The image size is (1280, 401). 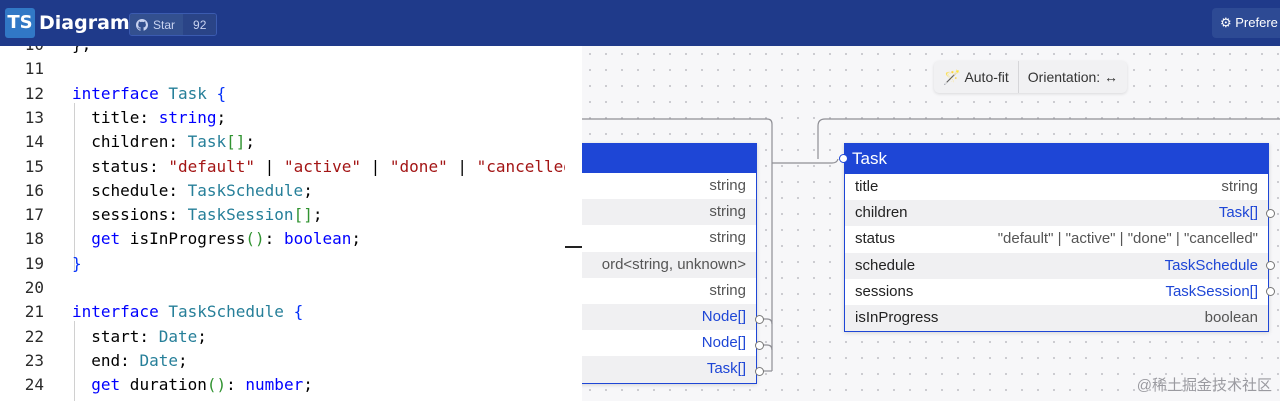 I want to click on code-line: 20, so click(x=282, y=288).